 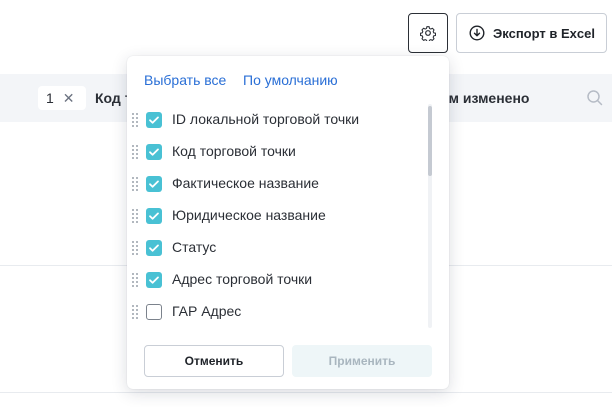 I want to click on close-icon: ✕, so click(x=69, y=98).